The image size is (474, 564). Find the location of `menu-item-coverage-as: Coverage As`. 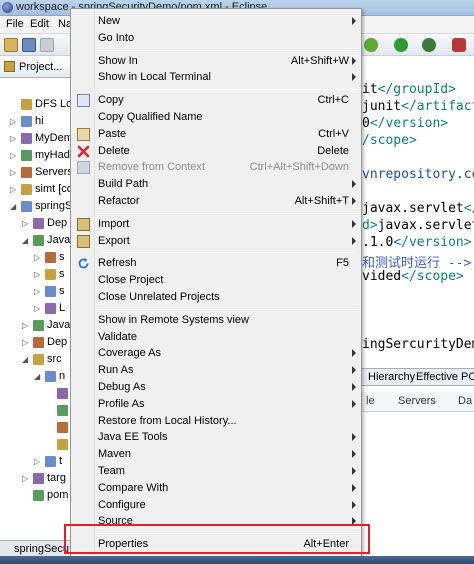

menu-item-coverage-as: Coverage As is located at coordinates (216, 353).